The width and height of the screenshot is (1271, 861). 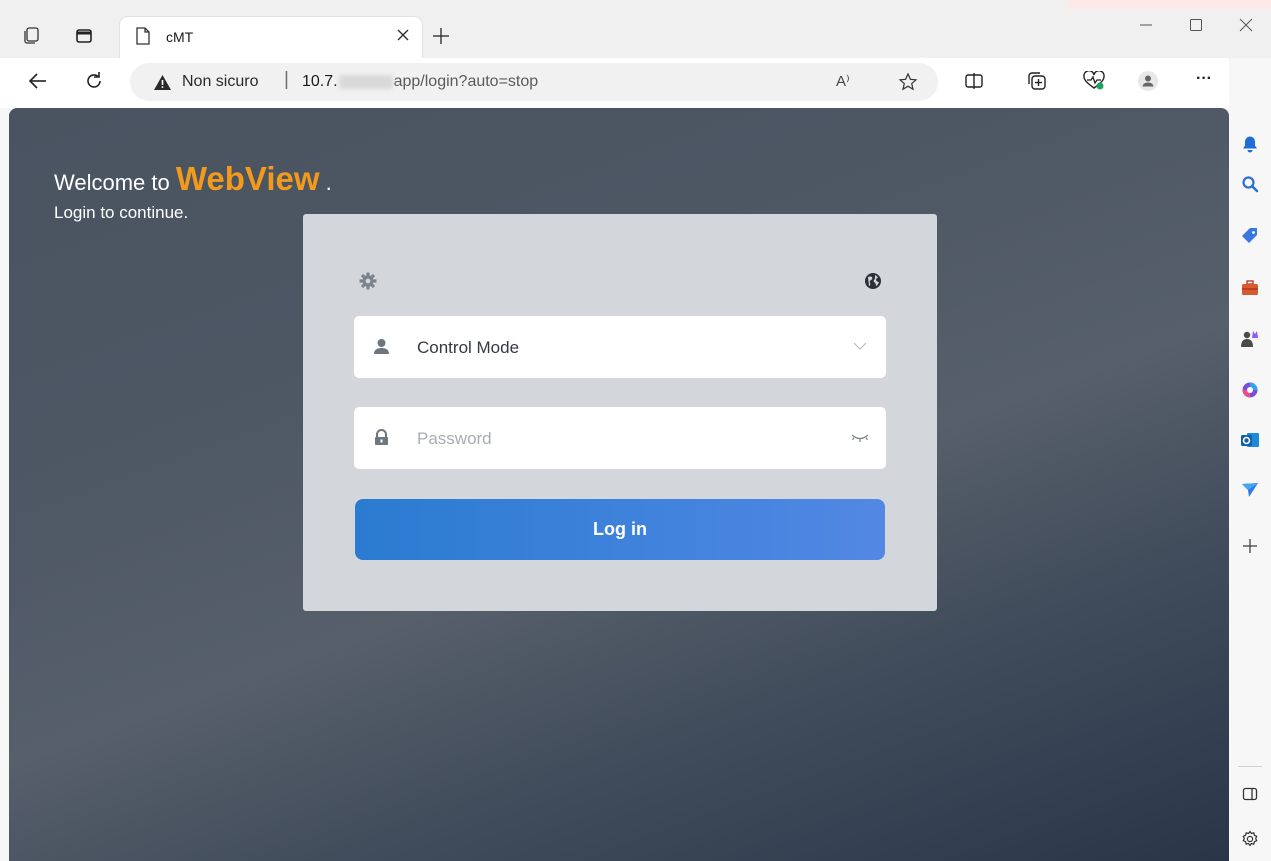 What do you see at coordinates (162, 82) in the screenshot?
I see `warning-icon` at bounding box center [162, 82].